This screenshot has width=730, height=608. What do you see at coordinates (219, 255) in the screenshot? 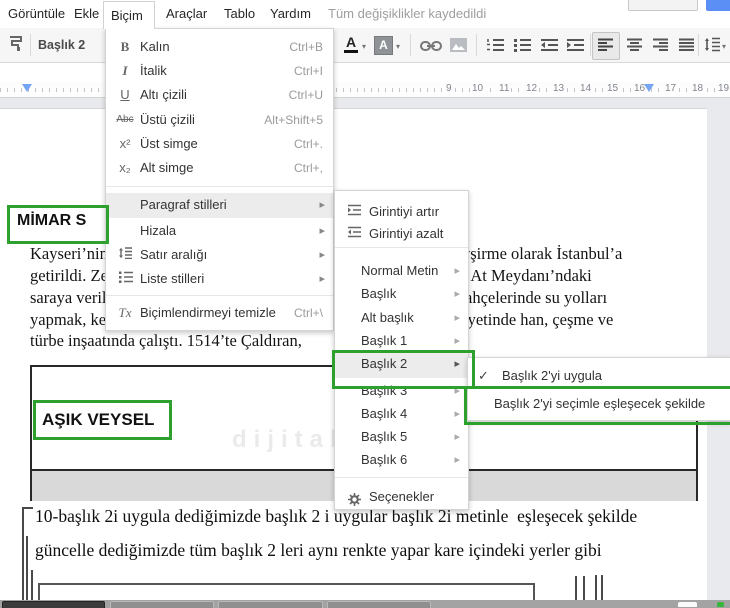
I see `menu-item-satir-araligi: Satır aralığı ▸` at bounding box center [219, 255].